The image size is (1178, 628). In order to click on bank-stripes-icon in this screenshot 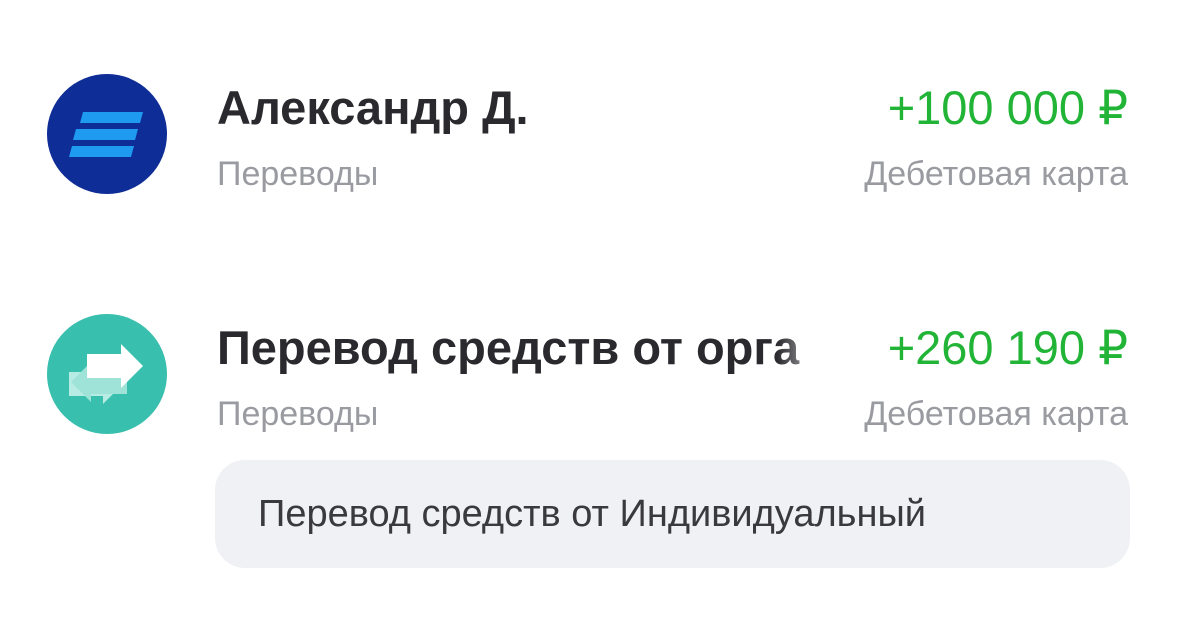, I will do `click(107, 134)`.